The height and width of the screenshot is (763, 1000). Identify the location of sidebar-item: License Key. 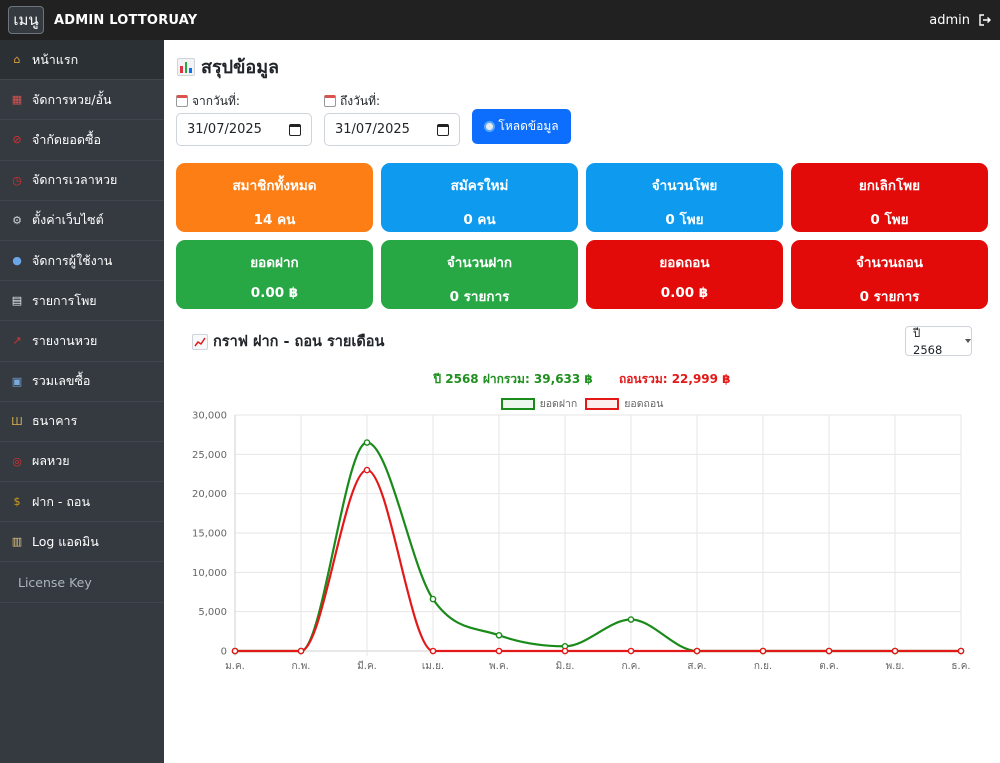
(82, 582).